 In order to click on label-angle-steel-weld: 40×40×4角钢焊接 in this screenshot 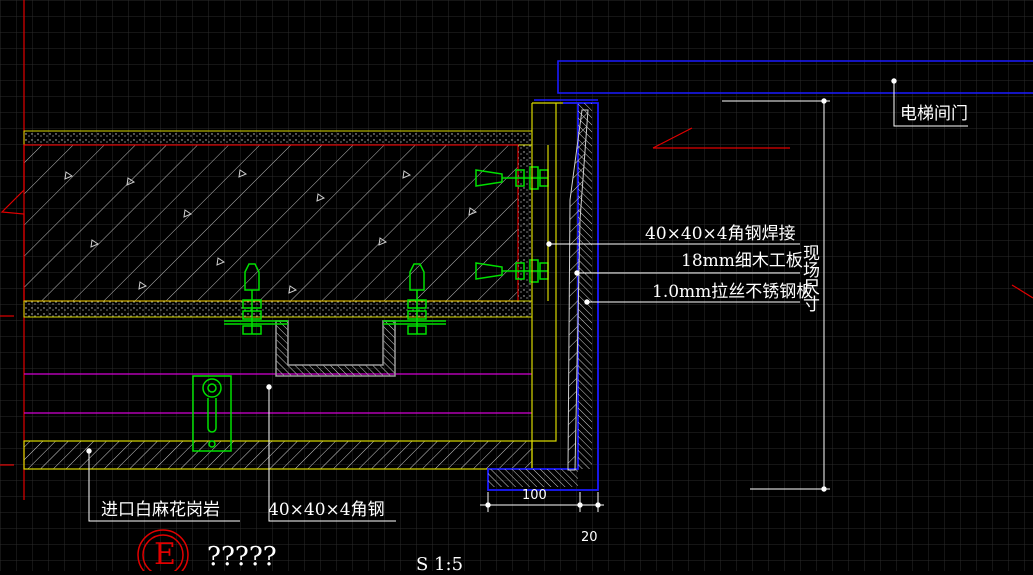, I will do `click(720, 234)`.